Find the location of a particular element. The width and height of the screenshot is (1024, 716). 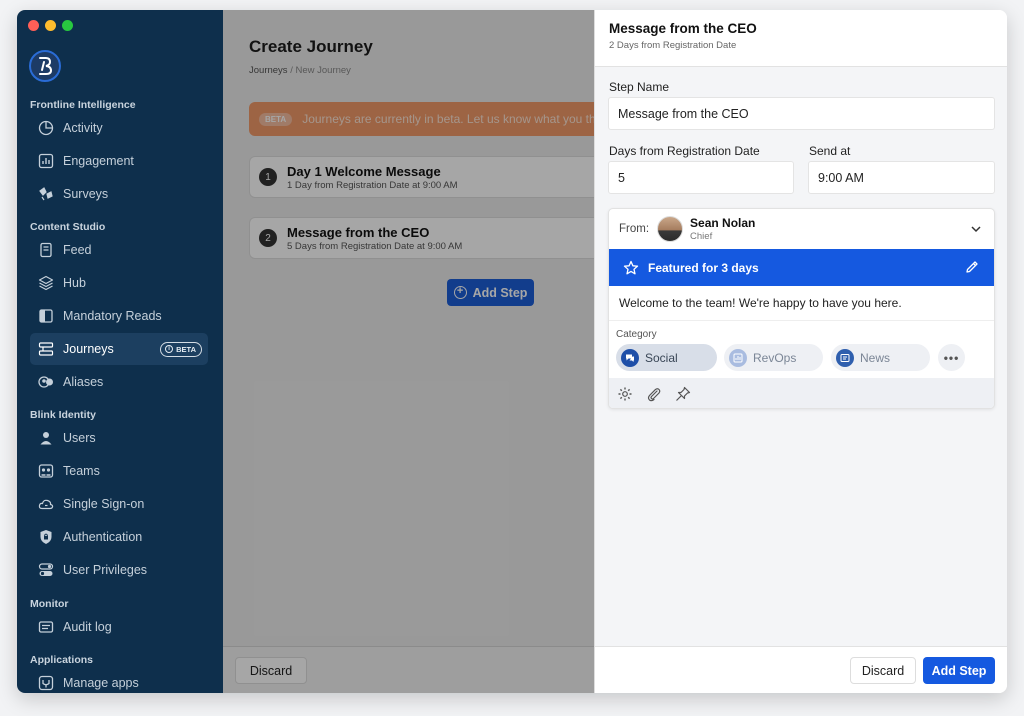

step-name-input is located at coordinates (801, 113).